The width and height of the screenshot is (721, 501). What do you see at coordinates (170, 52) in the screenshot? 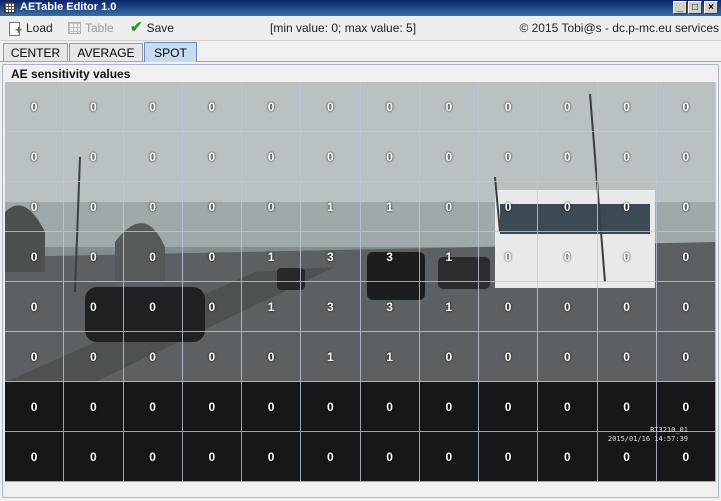
I see `tab-spot: SPOT` at bounding box center [170, 52].